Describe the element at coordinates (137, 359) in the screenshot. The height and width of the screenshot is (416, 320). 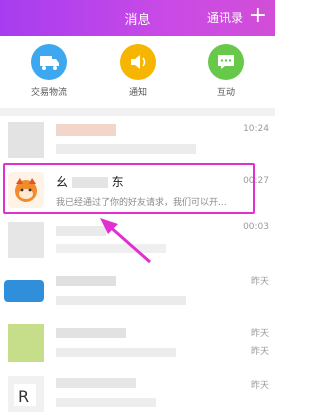
I see `list-item-partial: 昨天` at that location.